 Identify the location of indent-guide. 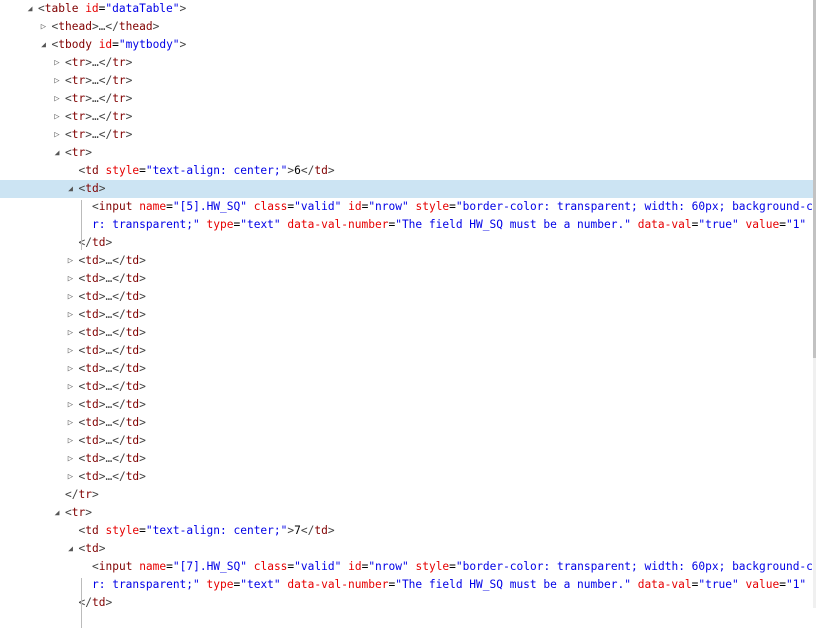
(81, 603).